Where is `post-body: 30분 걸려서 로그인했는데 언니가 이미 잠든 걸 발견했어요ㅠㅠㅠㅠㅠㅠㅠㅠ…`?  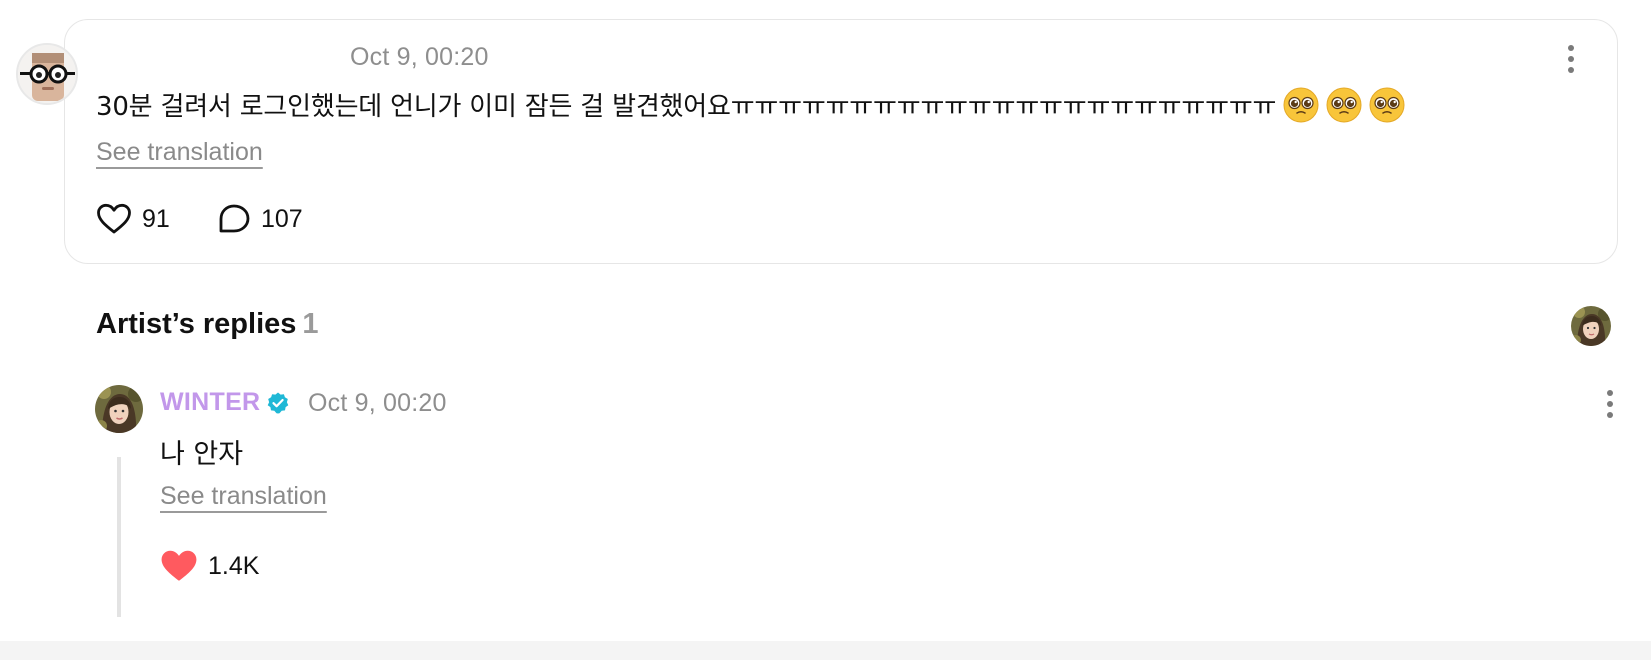
post-body: 30분 걸려서 로그인했는데 언니가 이미 잠든 걸 발견했어요ㅠㅠㅠㅠㅠㅠㅠㅠ… is located at coordinates (750, 104).